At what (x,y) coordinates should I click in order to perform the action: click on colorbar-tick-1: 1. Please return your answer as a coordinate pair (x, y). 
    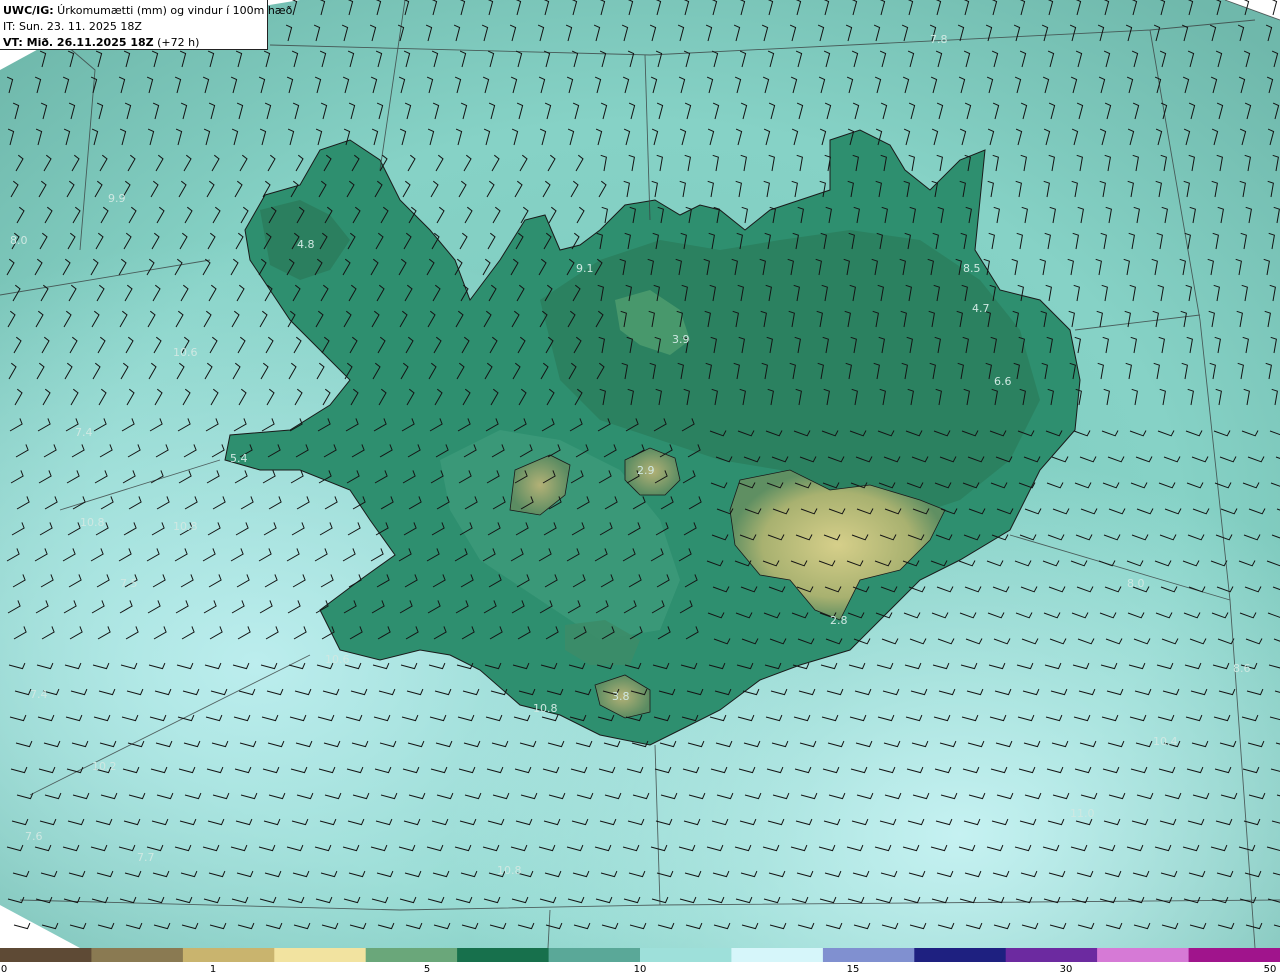
    Looking at the image, I should click on (213, 969).